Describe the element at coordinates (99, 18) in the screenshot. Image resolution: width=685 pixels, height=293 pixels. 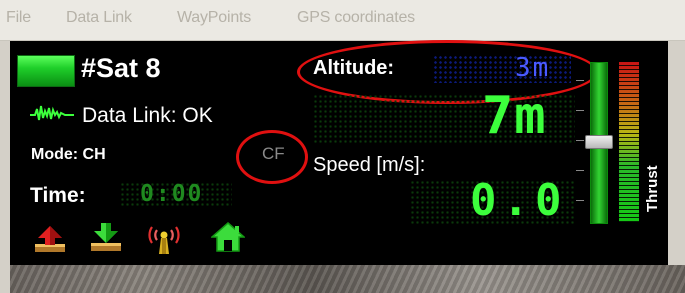
I see `menu-data-link: Data Link` at that location.